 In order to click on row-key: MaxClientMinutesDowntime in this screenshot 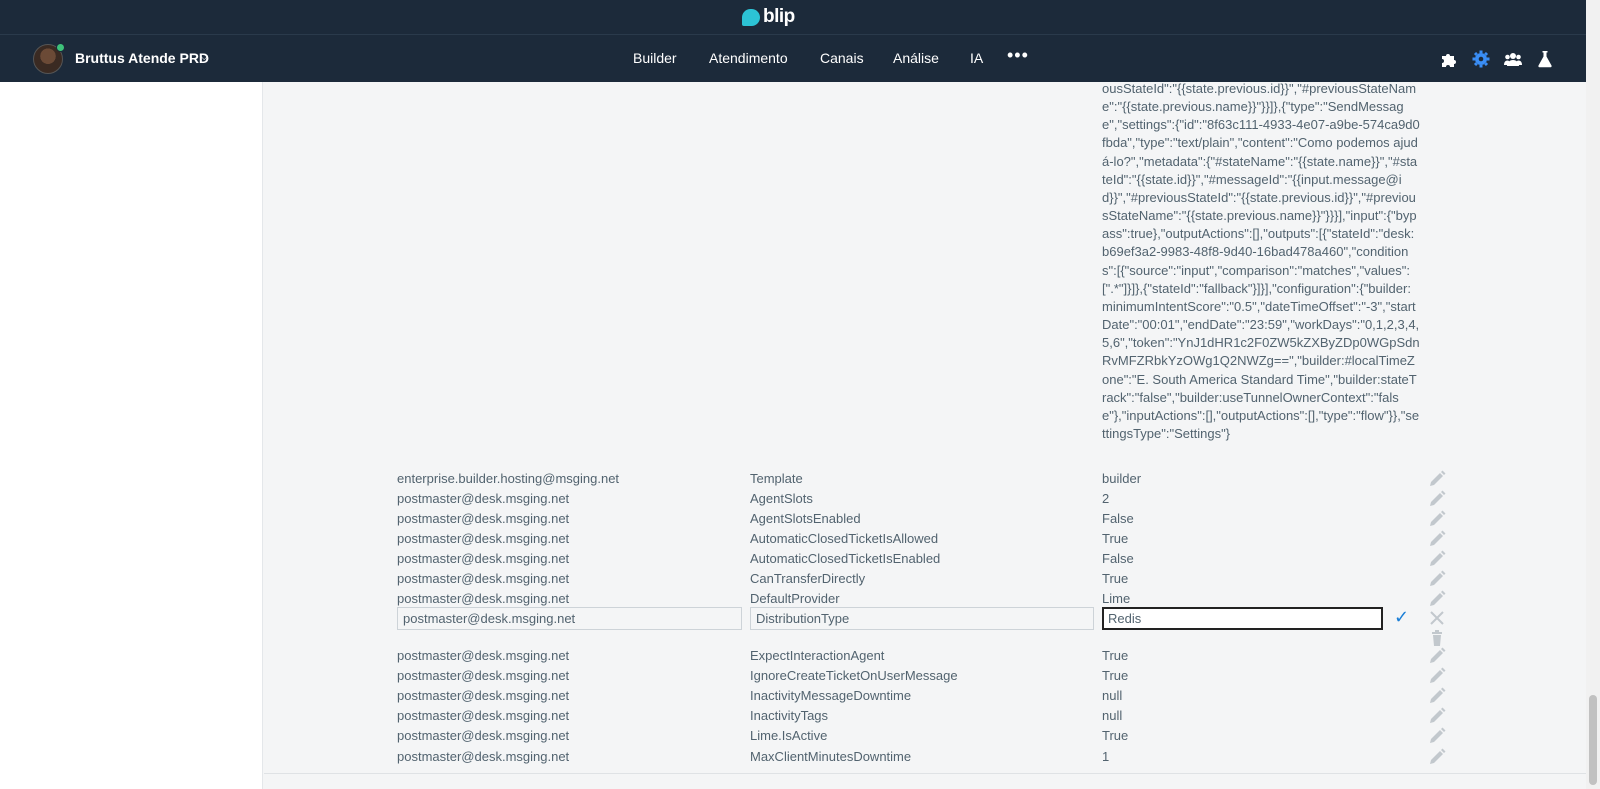, I will do `click(831, 756)`.